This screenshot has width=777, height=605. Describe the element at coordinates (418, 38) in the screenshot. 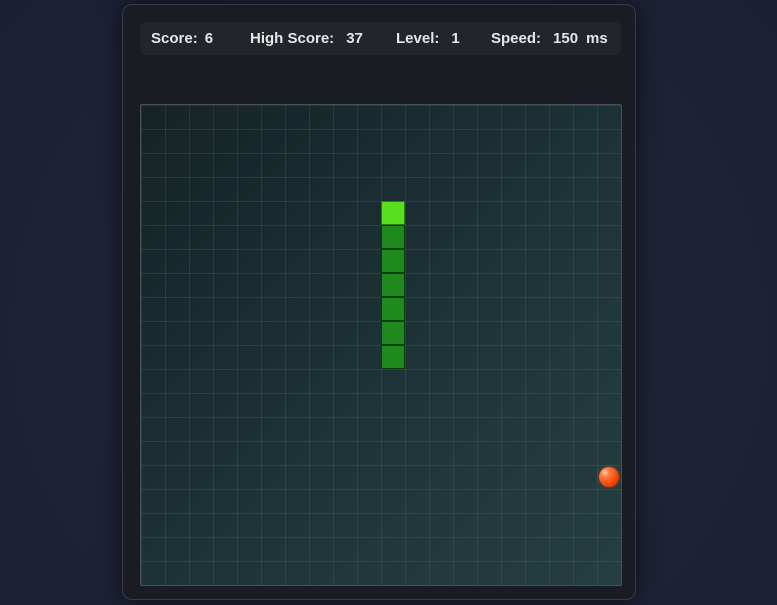

I see `level-label: Level:` at that location.